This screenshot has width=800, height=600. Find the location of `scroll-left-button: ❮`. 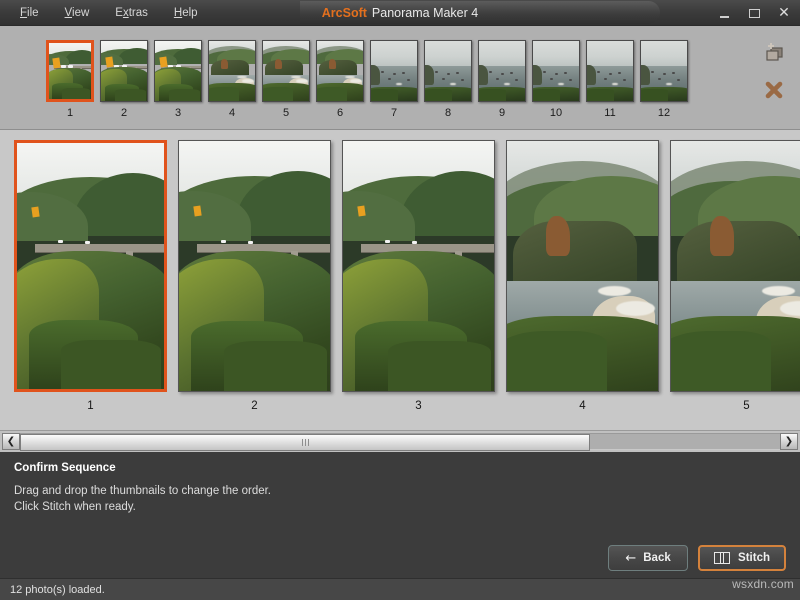

scroll-left-button: ❮ is located at coordinates (11, 441).